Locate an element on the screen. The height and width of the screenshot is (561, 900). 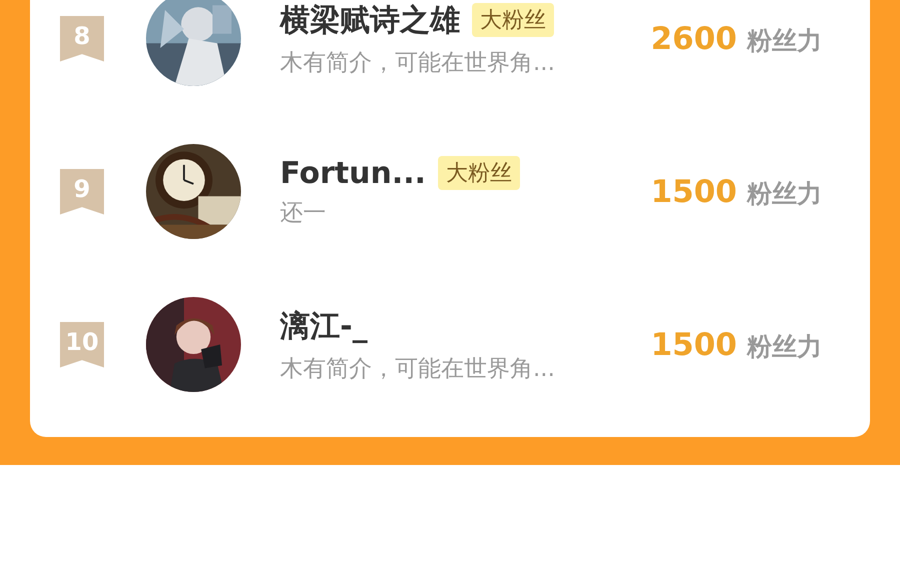
fan-name: 漓江-_ is located at coordinates (324, 326).